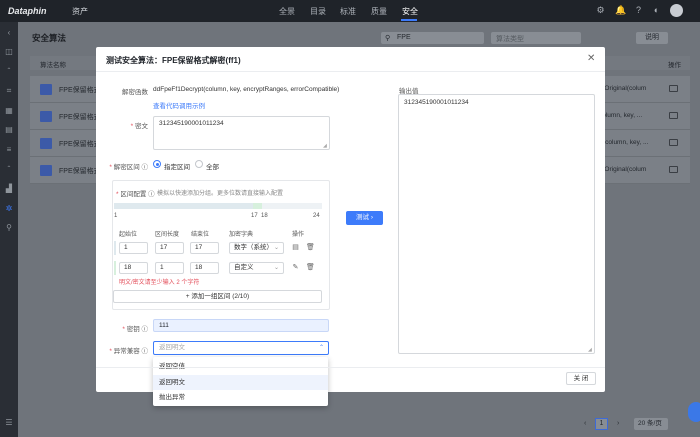 This screenshot has width=700, height=437. What do you see at coordinates (600, 10) in the screenshot?
I see `settings-icon: ⚙` at bounding box center [600, 10].